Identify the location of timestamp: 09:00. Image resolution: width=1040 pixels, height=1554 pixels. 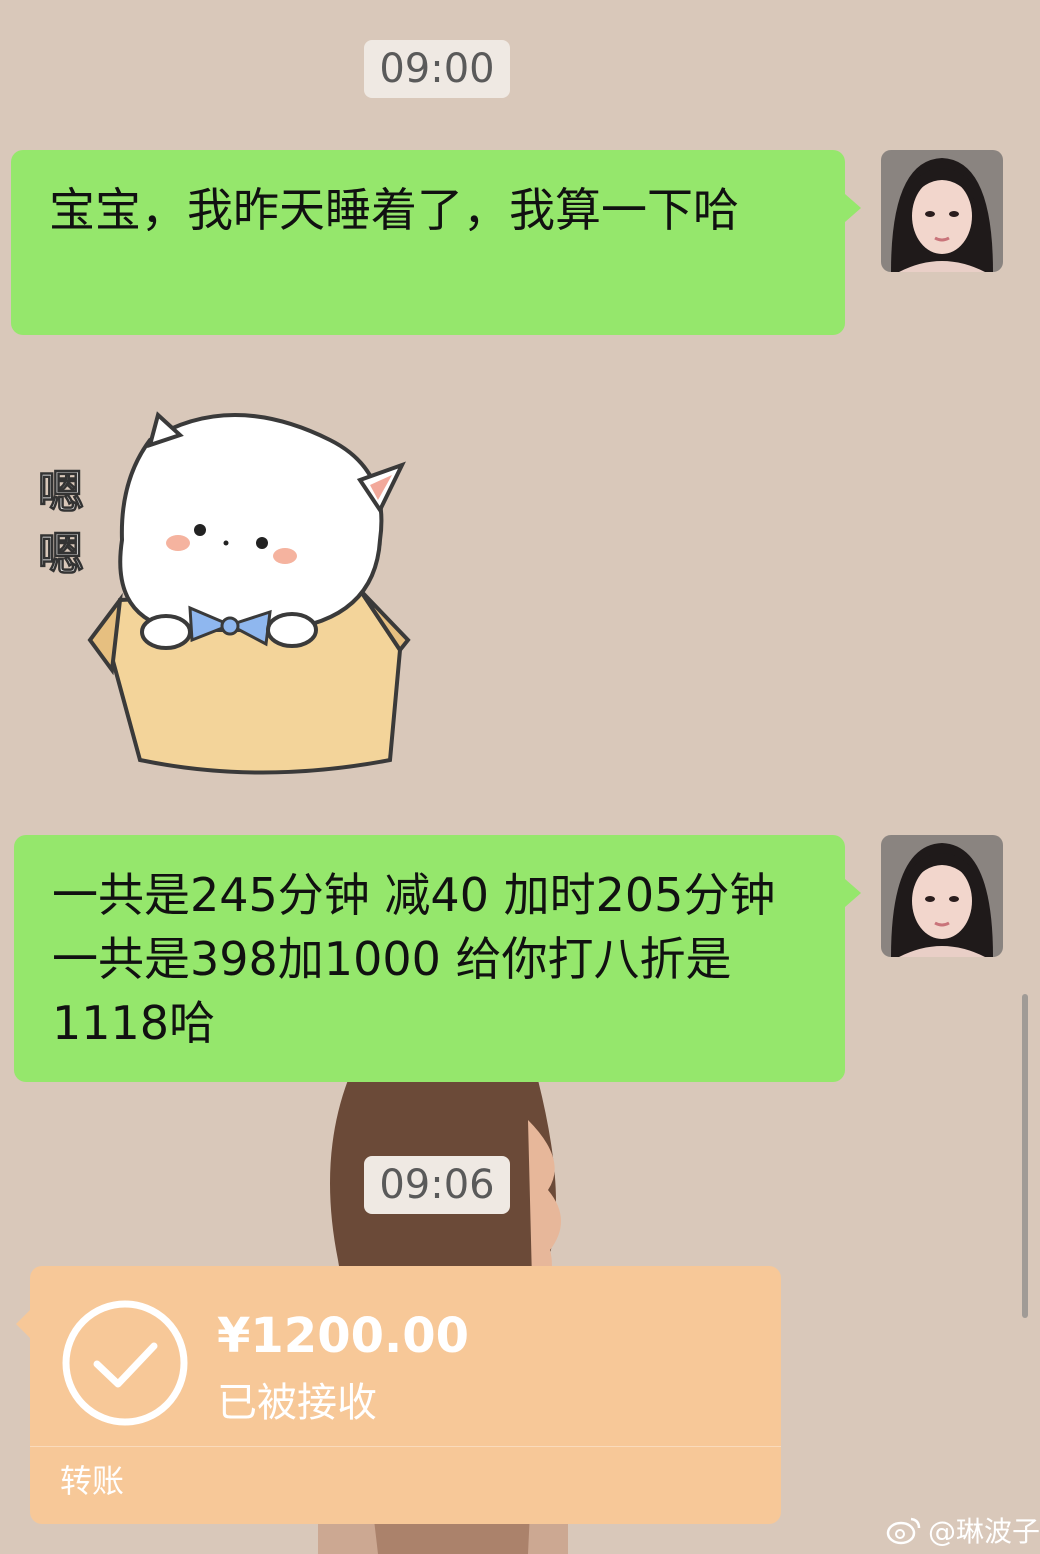
(437, 69).